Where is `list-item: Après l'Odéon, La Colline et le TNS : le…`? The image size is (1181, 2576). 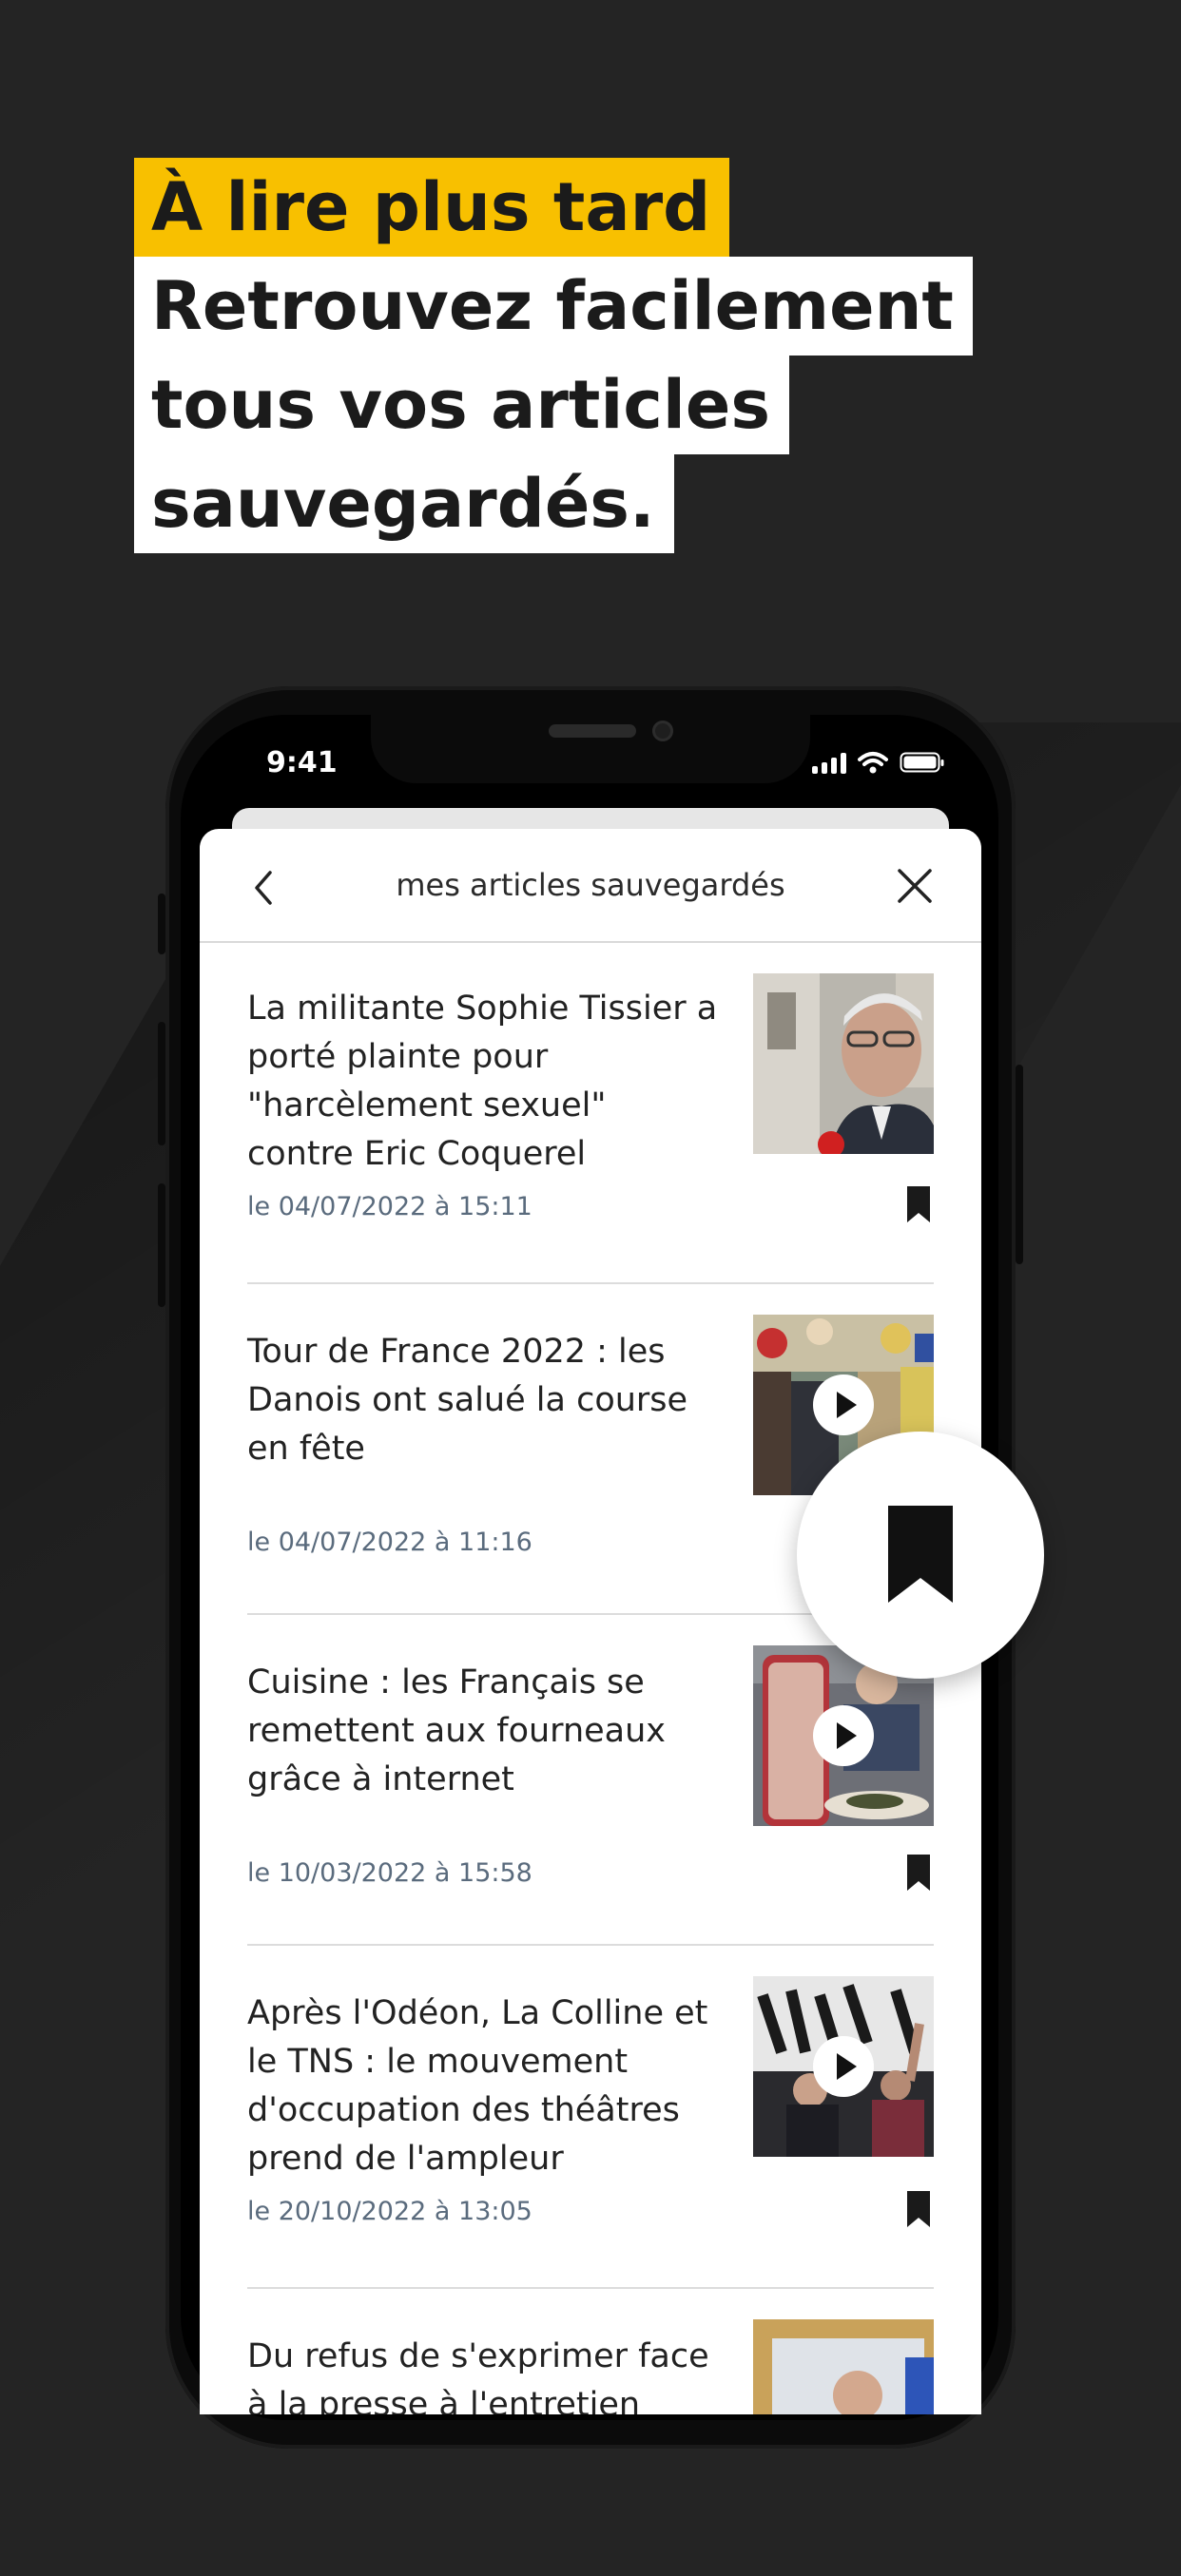 list-item: Après l'Odéon, La Colline et le TNS : le… is located at coordinates (590, 2118).